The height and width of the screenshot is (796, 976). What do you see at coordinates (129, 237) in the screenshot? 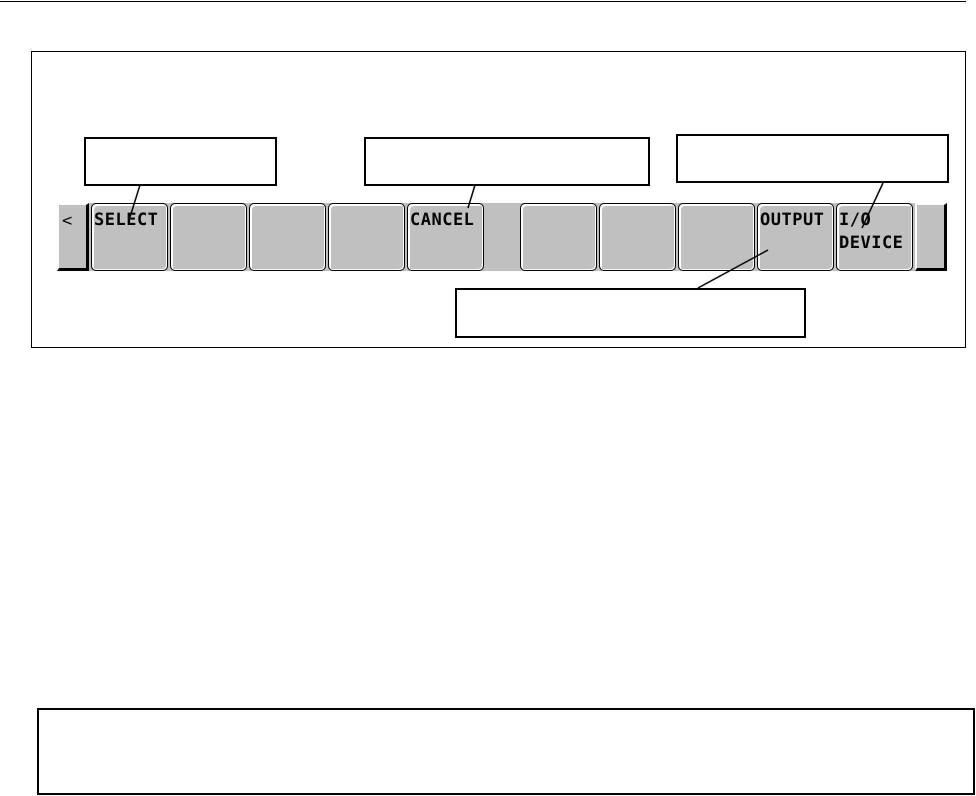
I see `soft-key: SELECT` at bounding box center [129, 237].